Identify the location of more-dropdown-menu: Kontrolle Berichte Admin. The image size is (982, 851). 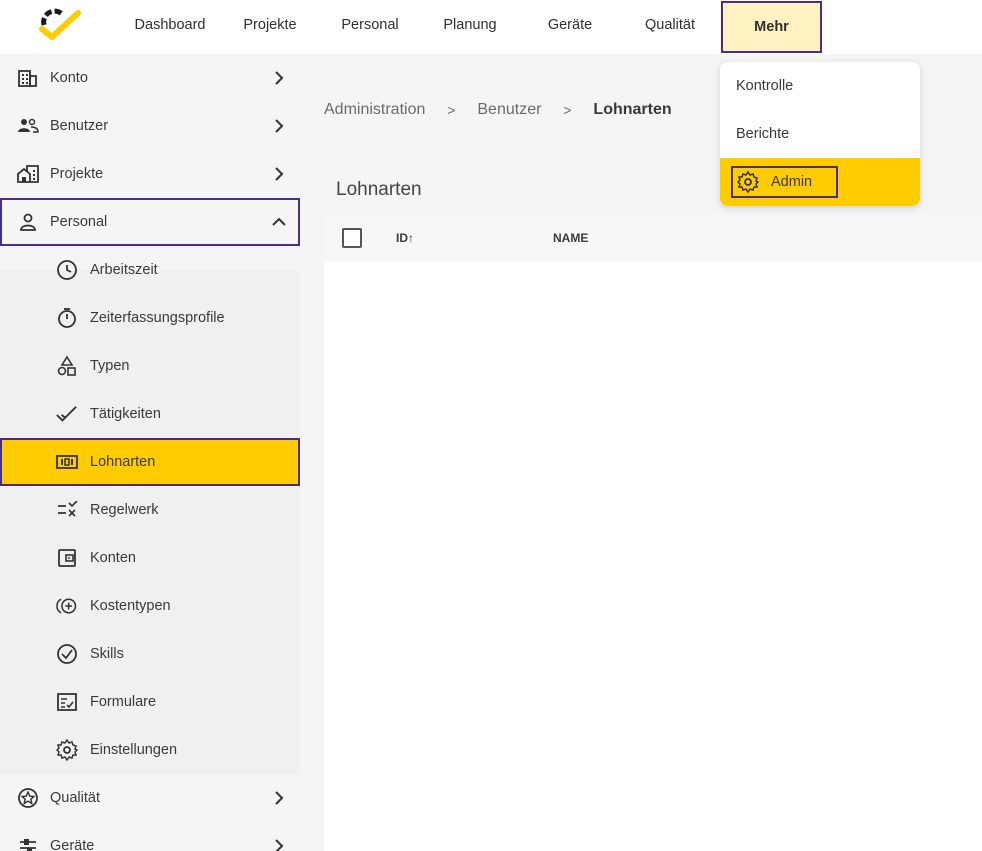
(820, 134).